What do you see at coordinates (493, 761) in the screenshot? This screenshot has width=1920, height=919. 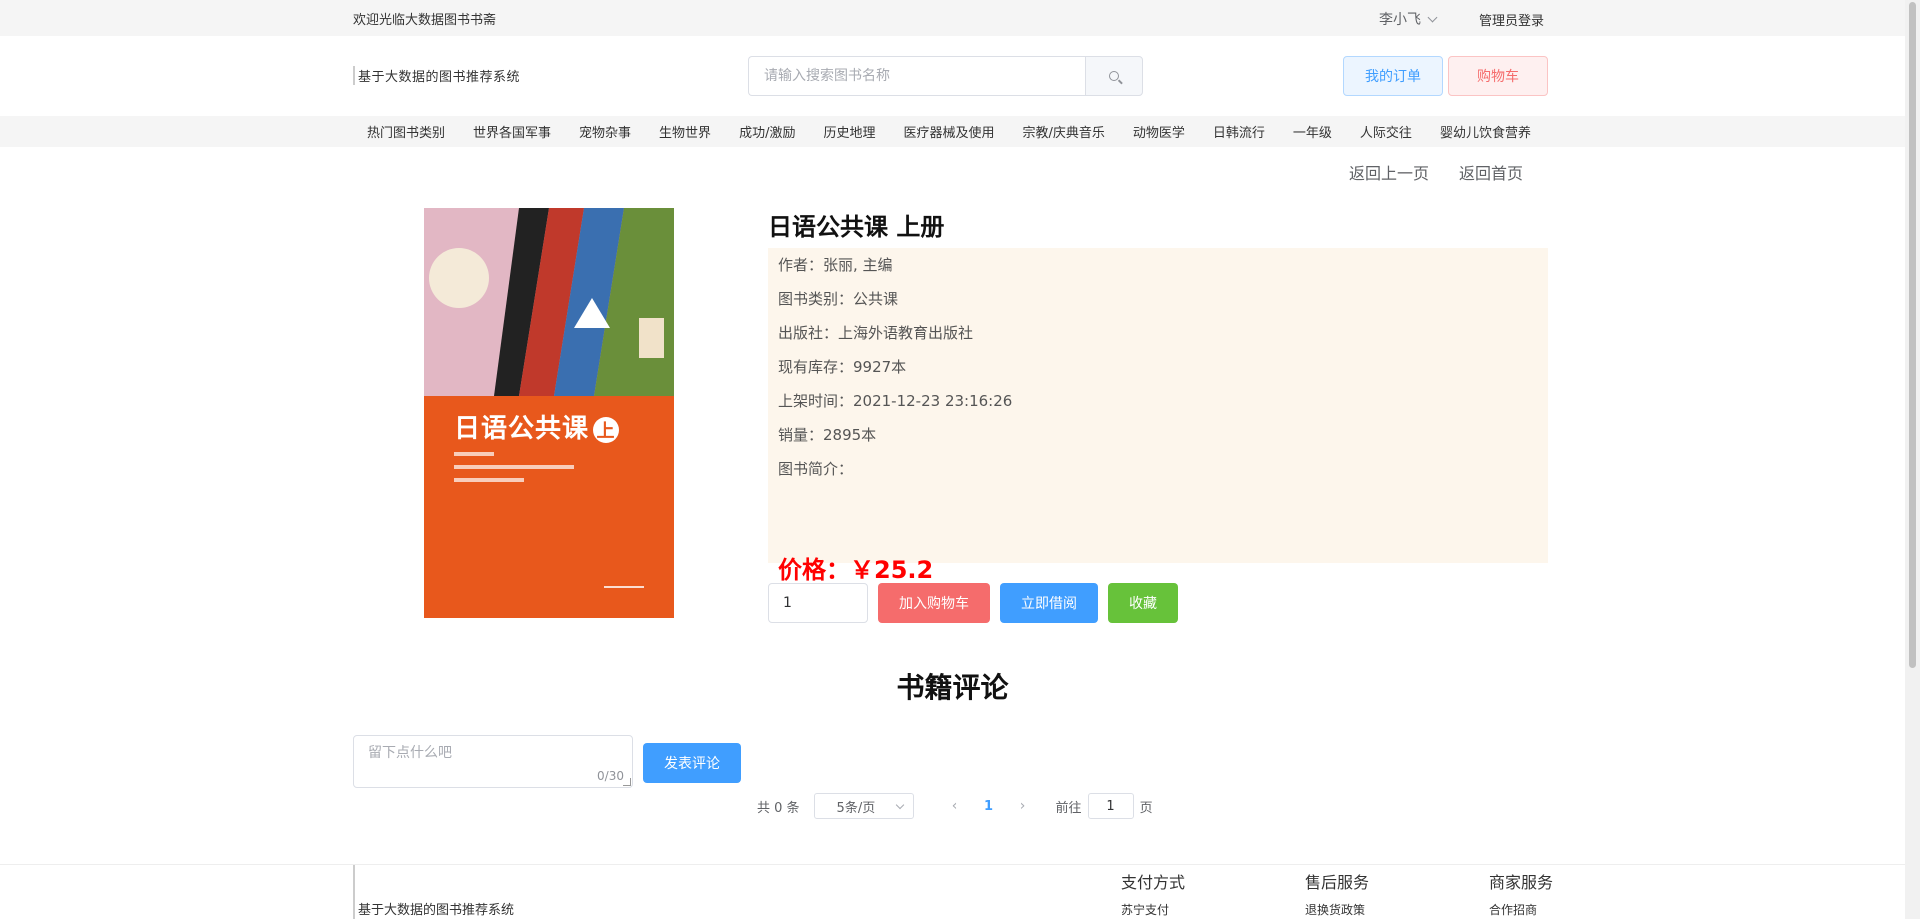 I see `comment-textarea: 留下点什么吧 0/30` at bounding box center [493, 761].